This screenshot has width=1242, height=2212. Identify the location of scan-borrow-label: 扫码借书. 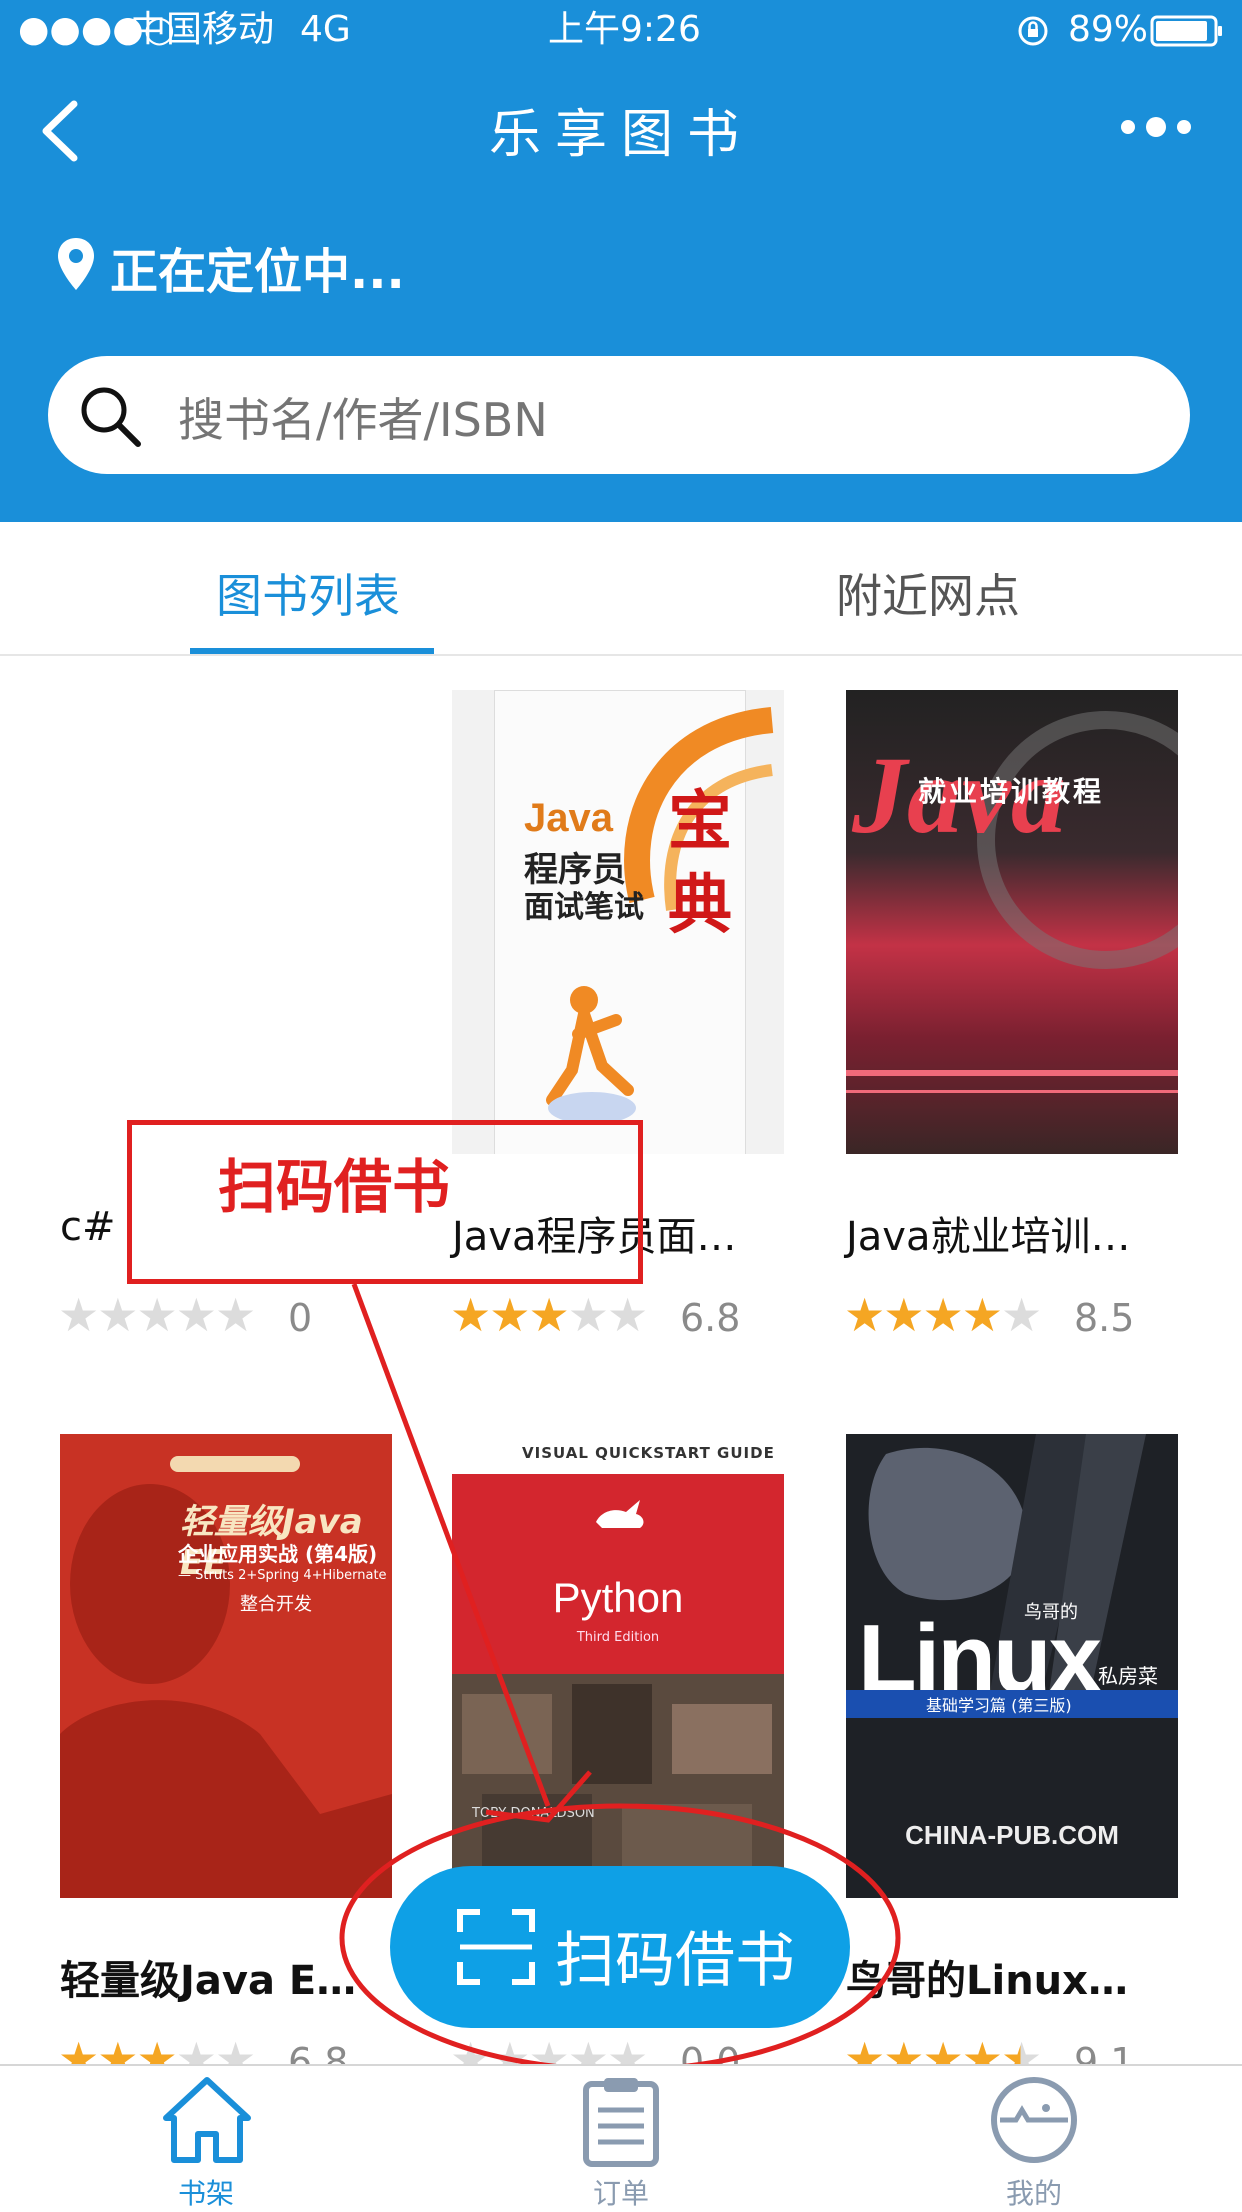
(675, 1961).